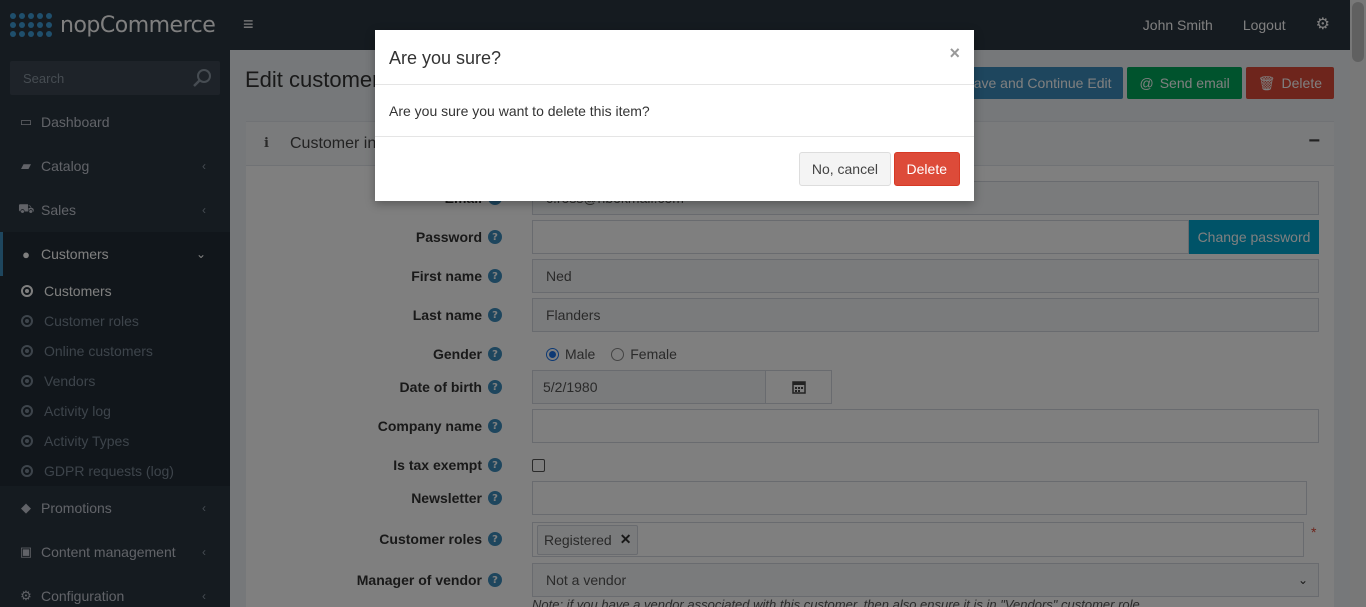 This screenshot has width=1366, height=607. I want to click on cancel-button: No, cancel, so click(844, 169).